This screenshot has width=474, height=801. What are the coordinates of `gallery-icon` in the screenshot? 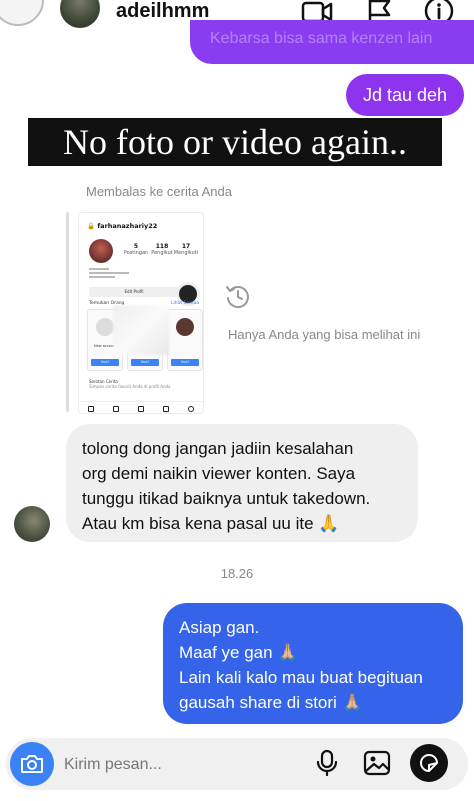 It's located at (377, 763).